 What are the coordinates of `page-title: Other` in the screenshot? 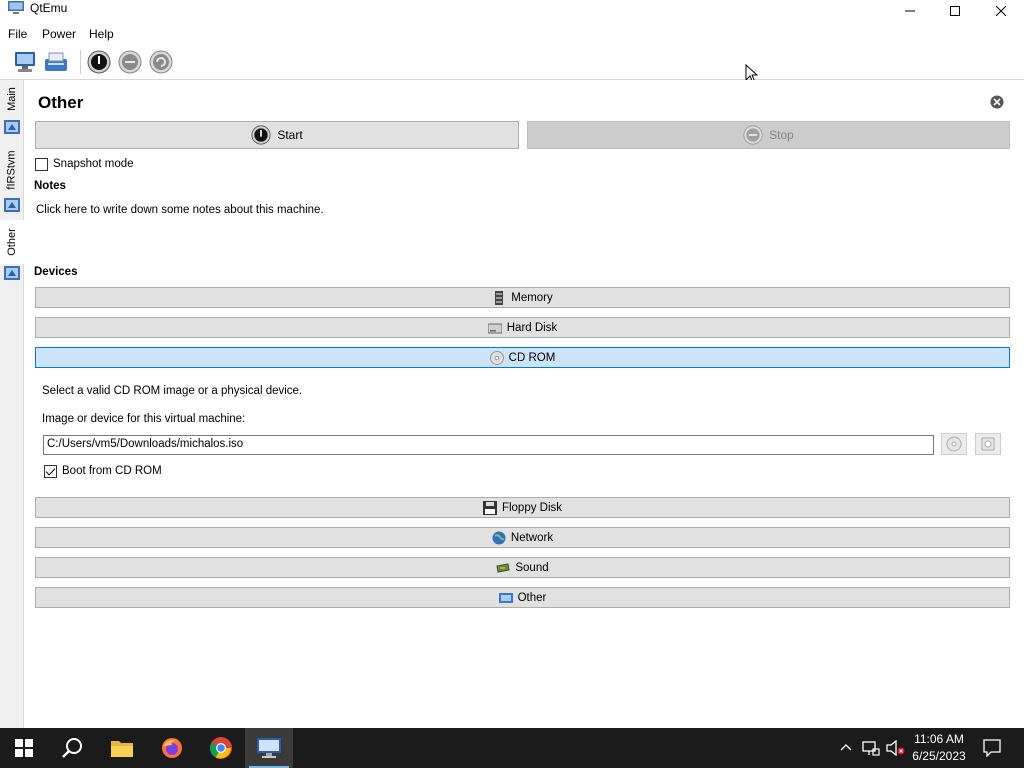 It's located at (61, 102).